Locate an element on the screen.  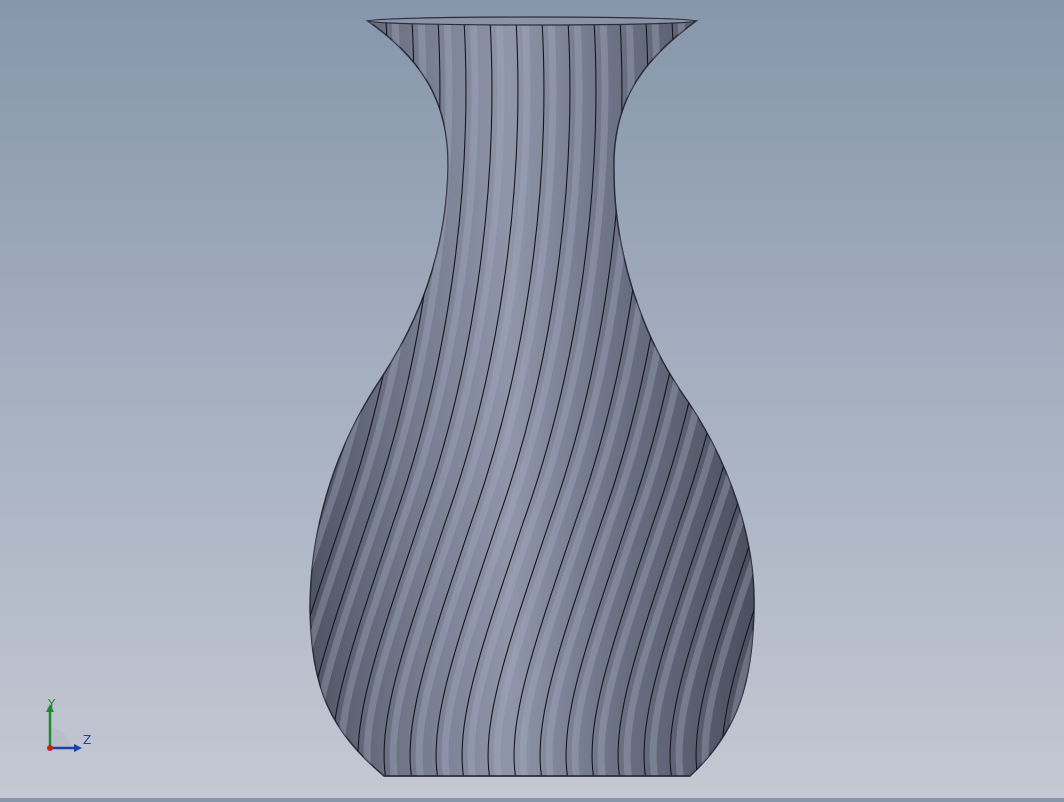
flute-highlight is located at coordinates (741, 398).